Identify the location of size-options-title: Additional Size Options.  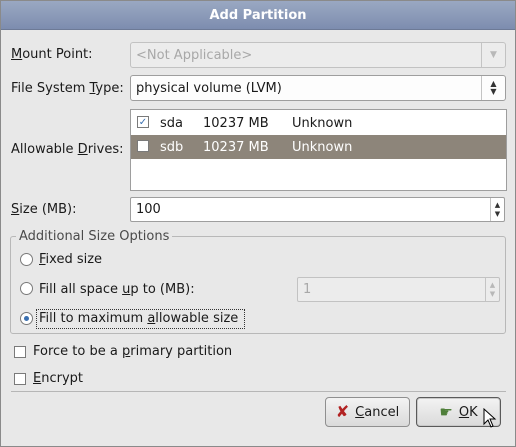
(94, 236).